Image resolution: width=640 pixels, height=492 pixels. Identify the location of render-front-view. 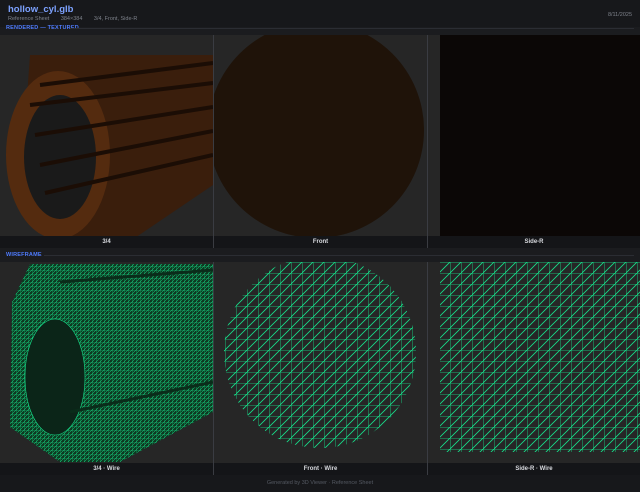
(320, 141).